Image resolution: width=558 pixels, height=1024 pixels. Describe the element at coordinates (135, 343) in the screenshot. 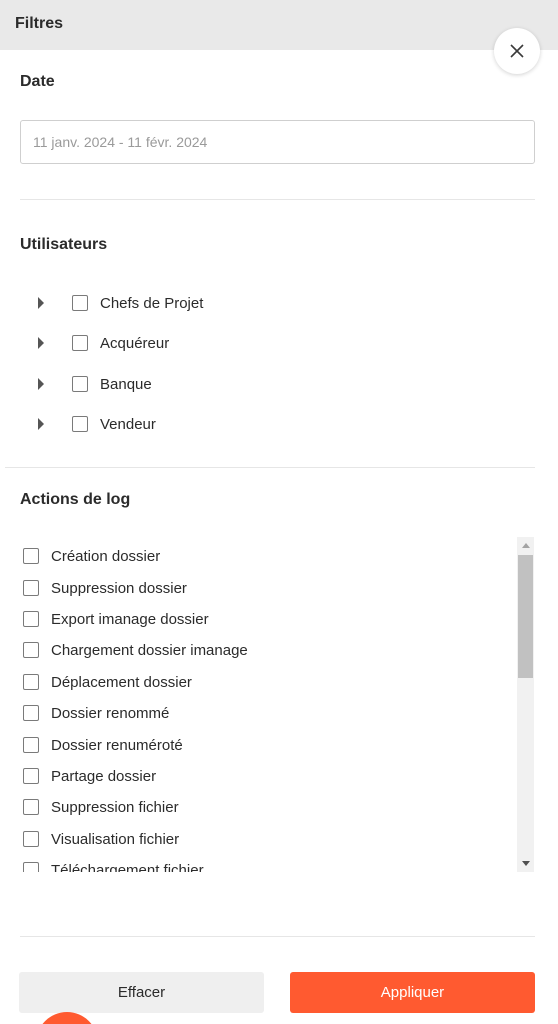

I see `user-group-label: Acquéreur` at that location.